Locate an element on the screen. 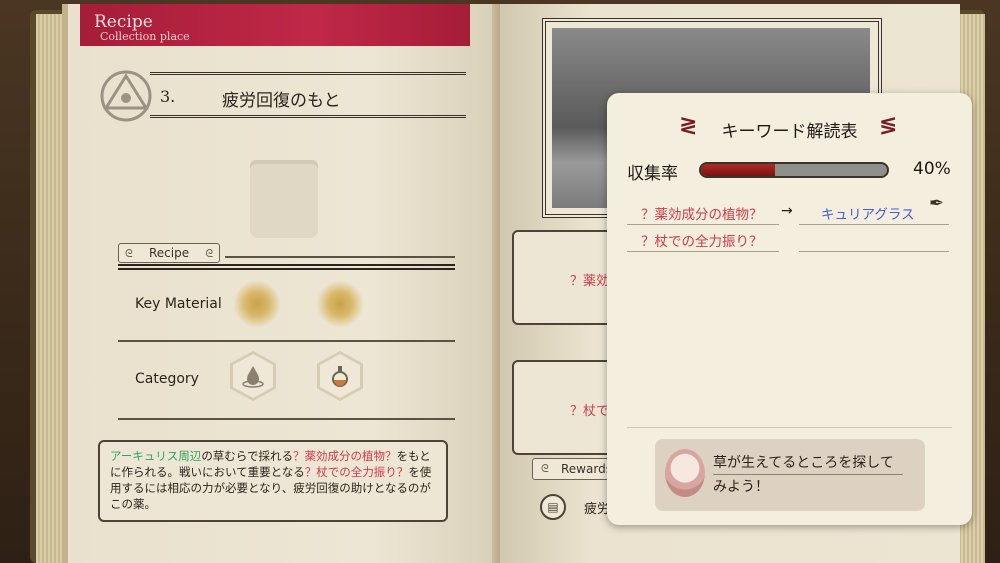 The height and width of the screenshot is (563, 1000). hint-line-2: みよう！ is located at coordinates (741, 487).